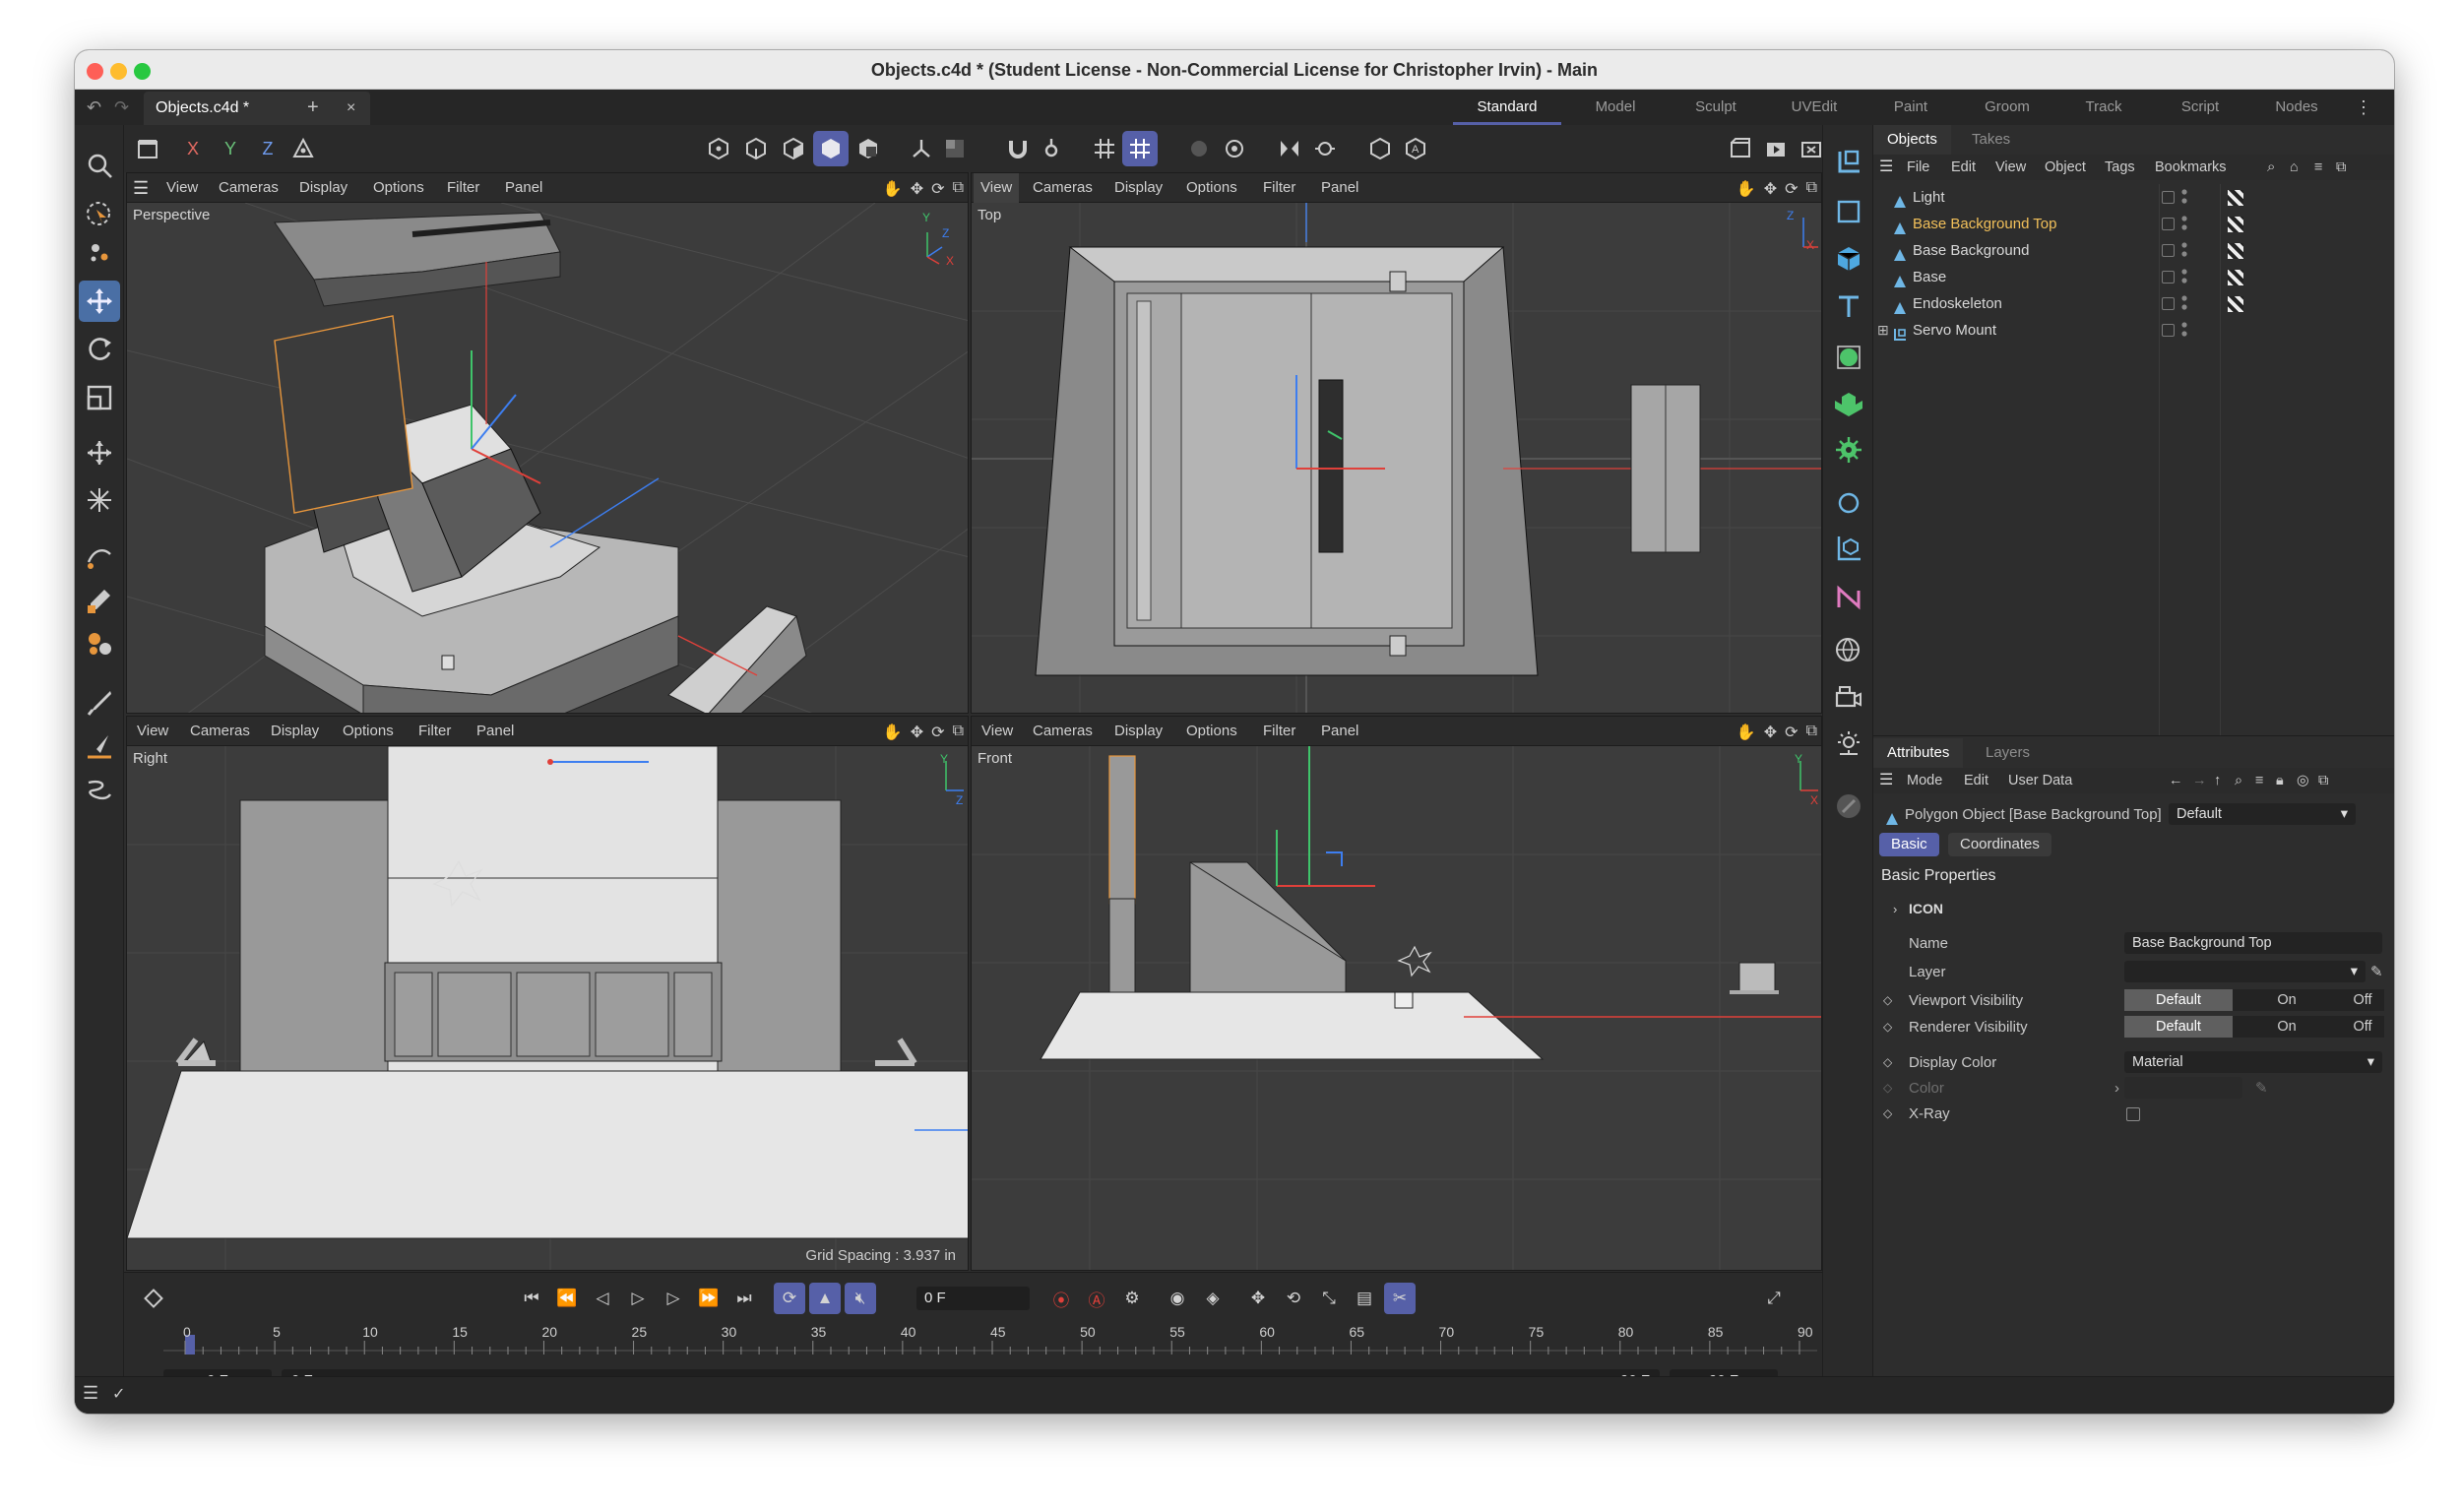 The width and height of the screenshot is (2461, 1512). I want to click on rotate-tool-icon, so click(99, 348).